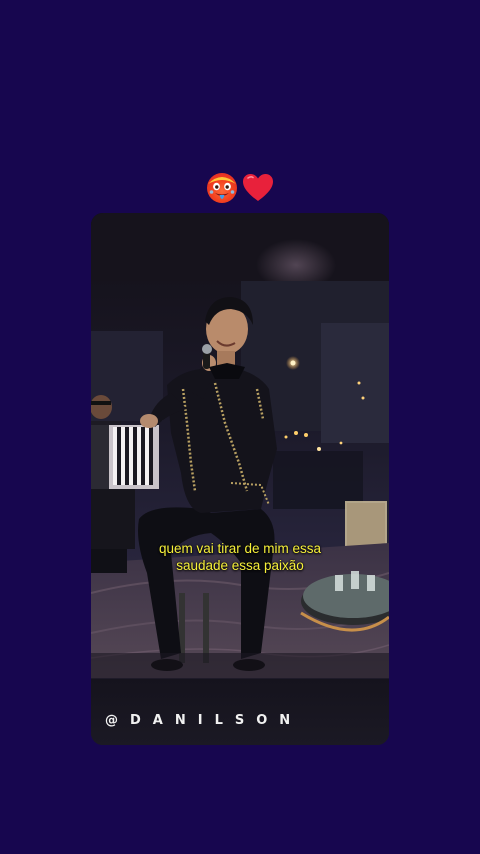  I want to click on caption-line-1: quem vai tirar de mim essa, so click(240, 548).